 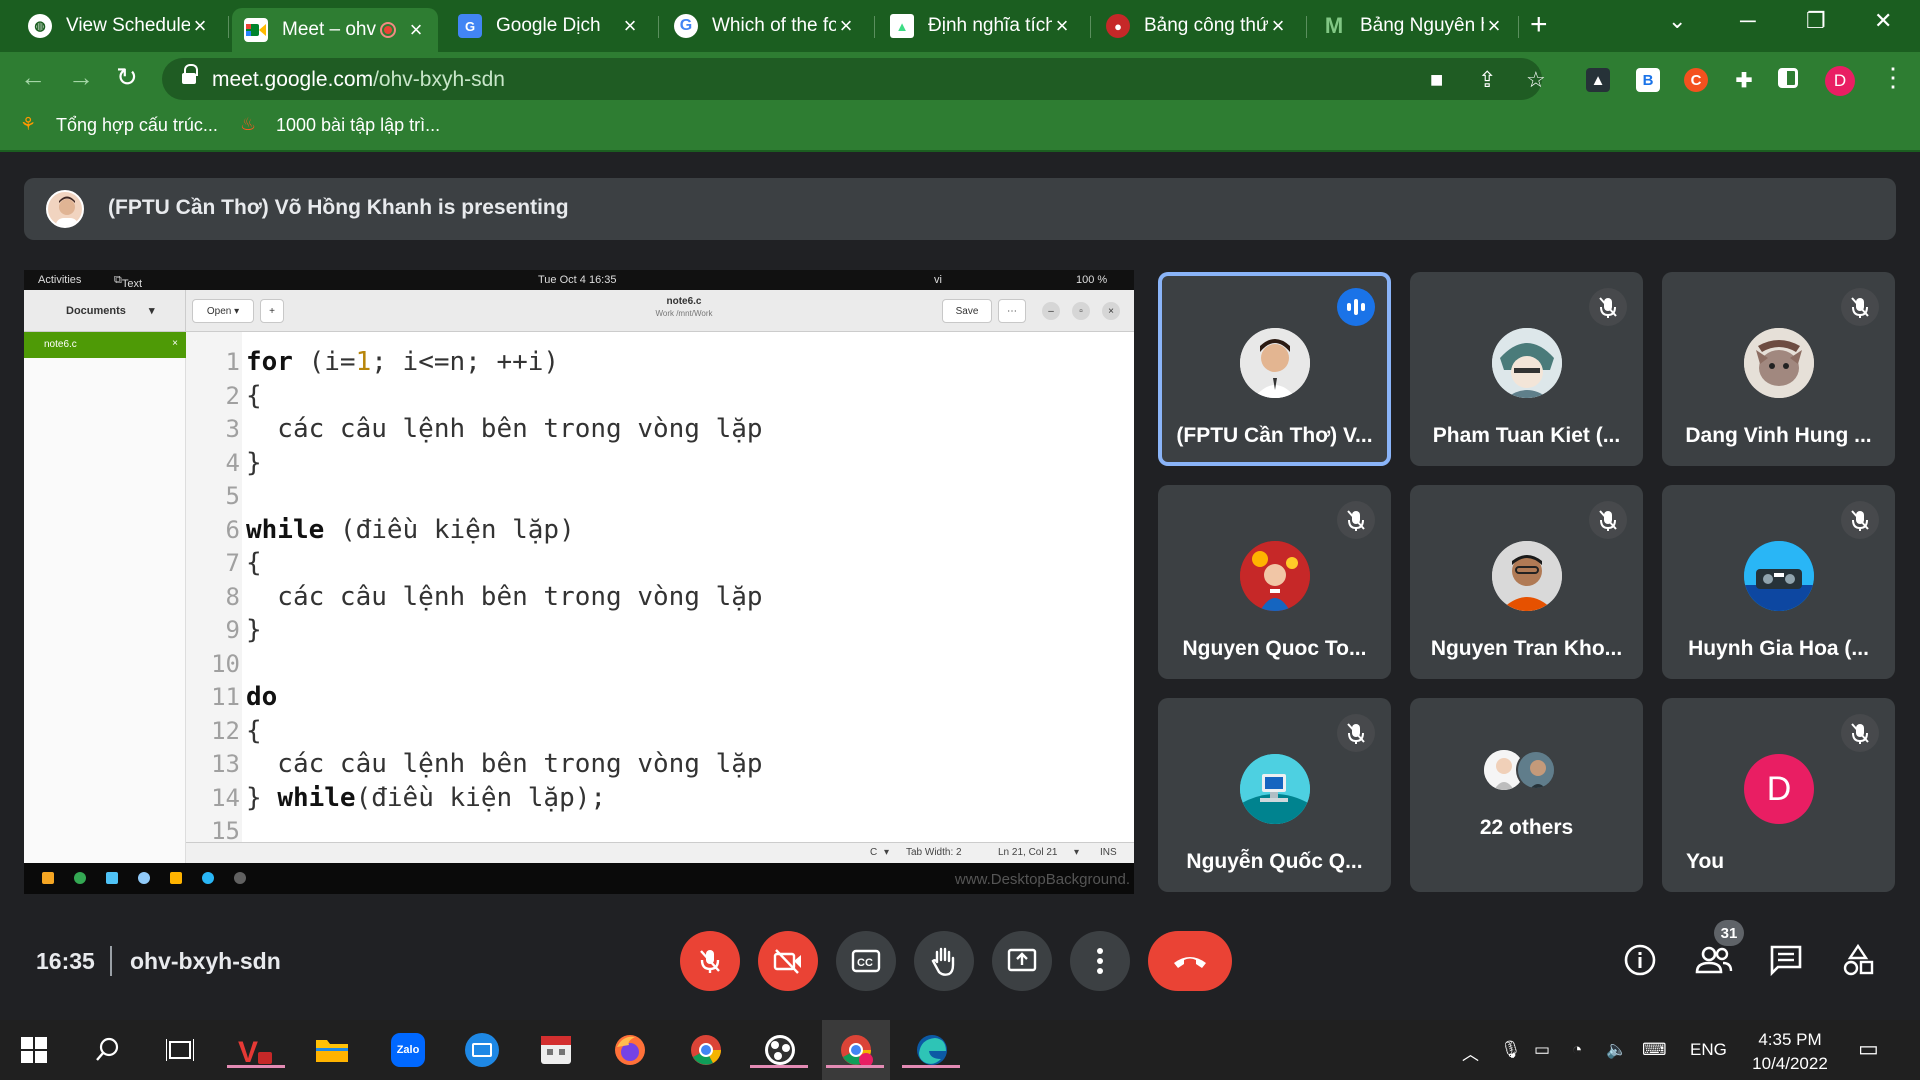 I want to click on file-explorer-icon, so click(x=332, y=1050).